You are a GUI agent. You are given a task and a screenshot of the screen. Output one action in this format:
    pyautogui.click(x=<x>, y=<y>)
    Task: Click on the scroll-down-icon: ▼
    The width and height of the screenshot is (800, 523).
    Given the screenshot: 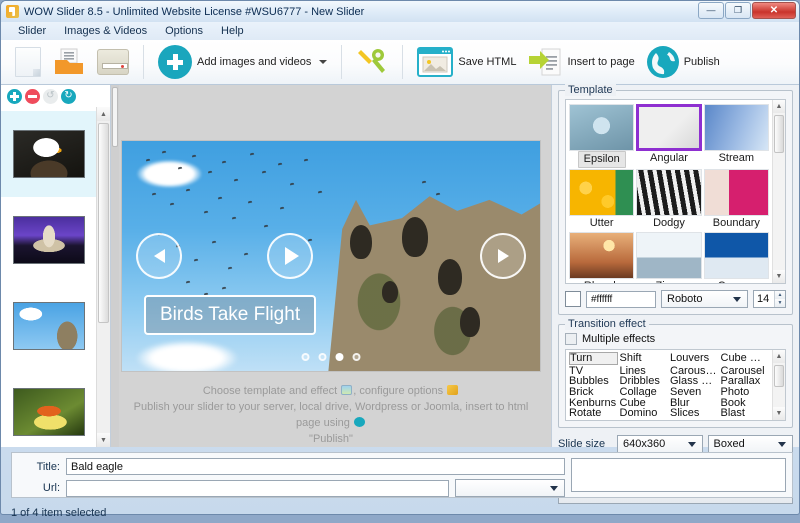 What is the action you would take?
    pyautogui.click(x=103, y=440)
    